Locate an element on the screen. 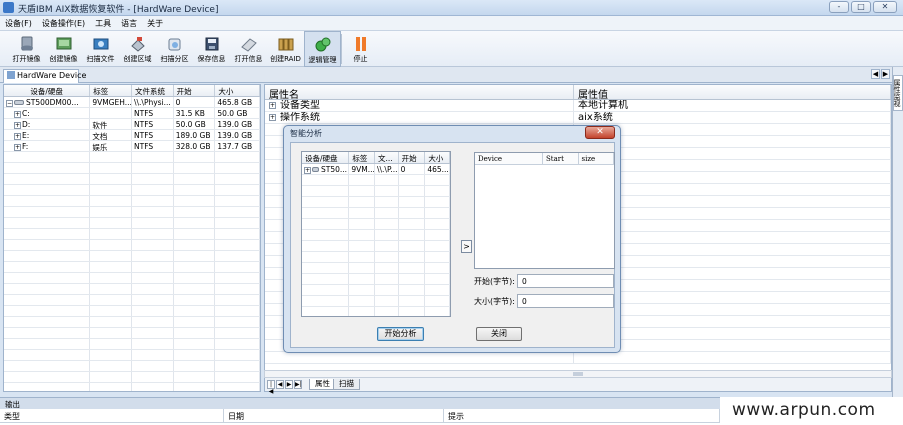 Image resolution: width=903 pixels, height=425 pixels. open-image-button: 打开镜像 is located at coordinates (26, 49).